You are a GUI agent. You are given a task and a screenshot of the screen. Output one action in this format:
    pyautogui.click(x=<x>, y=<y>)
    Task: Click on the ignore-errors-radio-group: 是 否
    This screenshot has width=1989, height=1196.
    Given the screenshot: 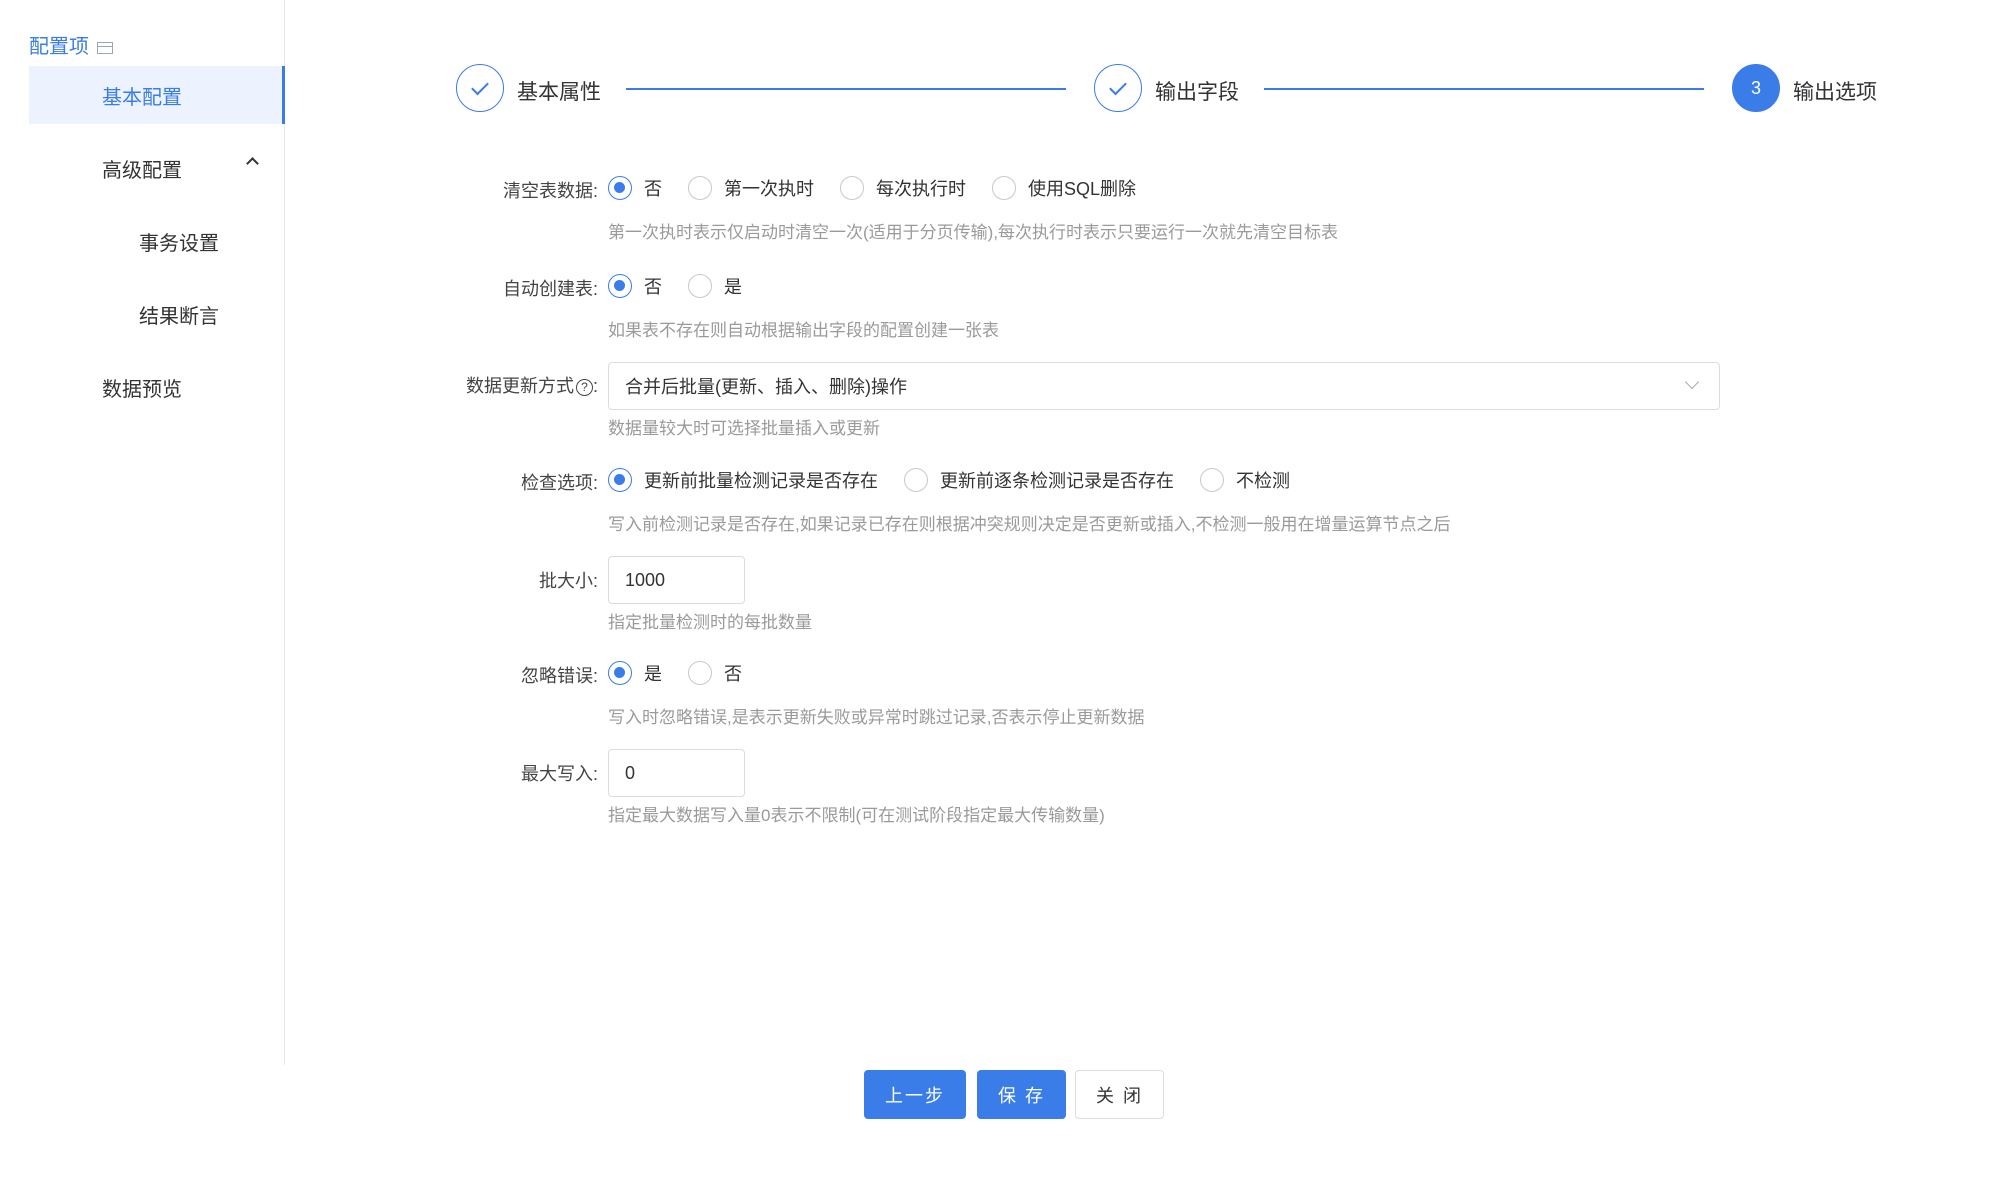 What is the action you would take?
    pyautogui.click(x=688, y=673)
    